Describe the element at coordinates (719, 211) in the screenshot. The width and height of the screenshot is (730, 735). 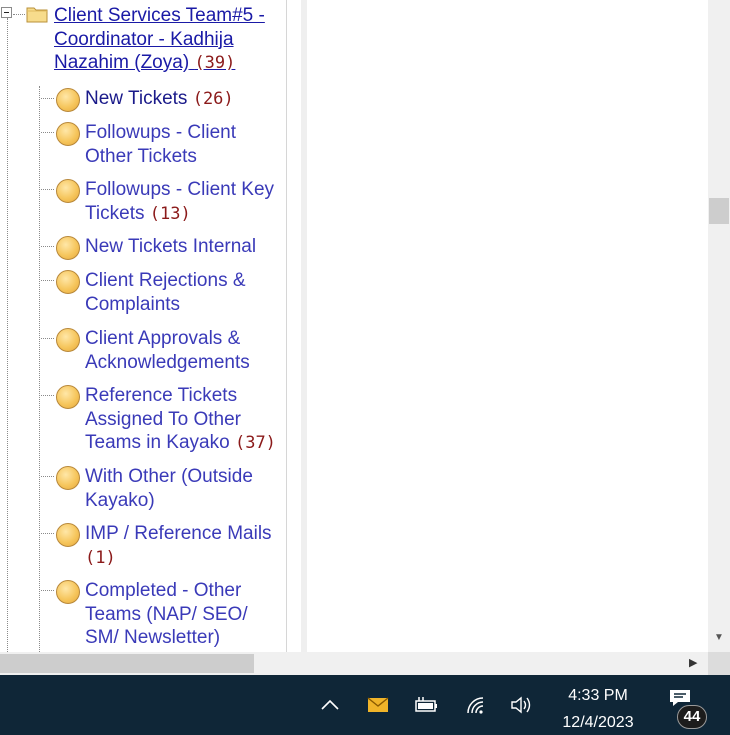
I see `vertical-scroll-thumb` at that location.